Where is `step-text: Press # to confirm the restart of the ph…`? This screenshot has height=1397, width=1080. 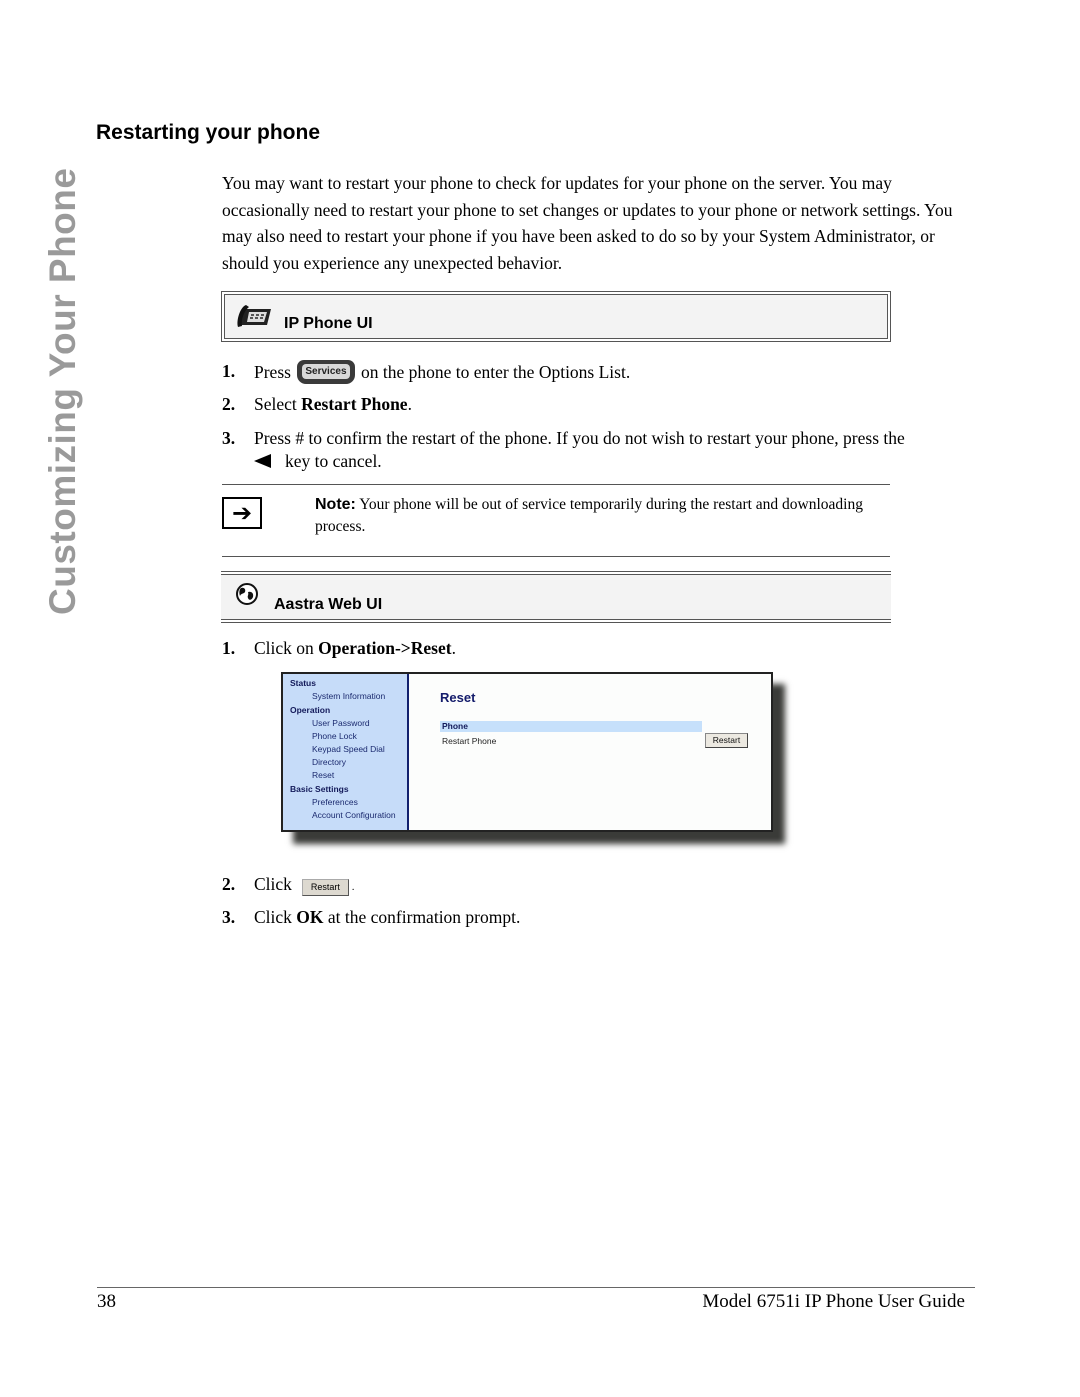 step-text: Press # to confirm the restart of the ph… is located at coordinates (579, 438).